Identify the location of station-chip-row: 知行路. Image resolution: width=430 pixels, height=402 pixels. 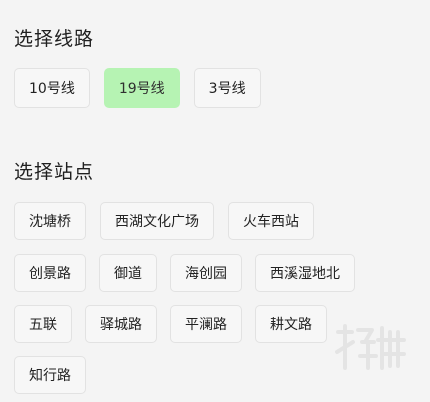
(50, 375).